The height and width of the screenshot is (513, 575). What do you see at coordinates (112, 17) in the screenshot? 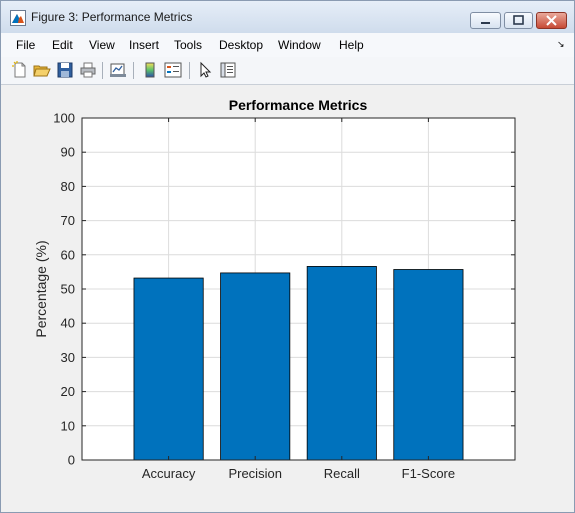
I see `window-title: Figure 3: Performance Metrics` at bounding box center [112, 17].